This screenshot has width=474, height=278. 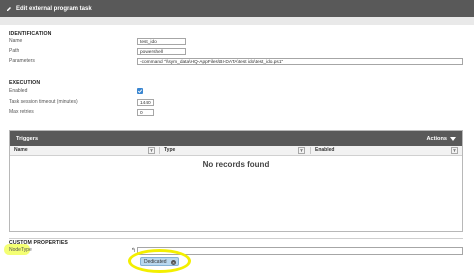 I want to click on column-enabled: Enabled, so click(x=324, y=150).